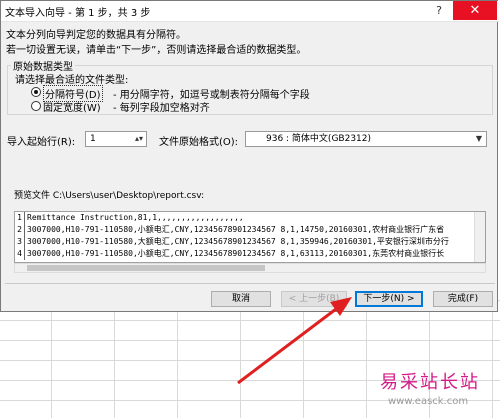 The image size is (500, 418). I want to click on preview-horizontal-scrollbar, so click(250, 268).